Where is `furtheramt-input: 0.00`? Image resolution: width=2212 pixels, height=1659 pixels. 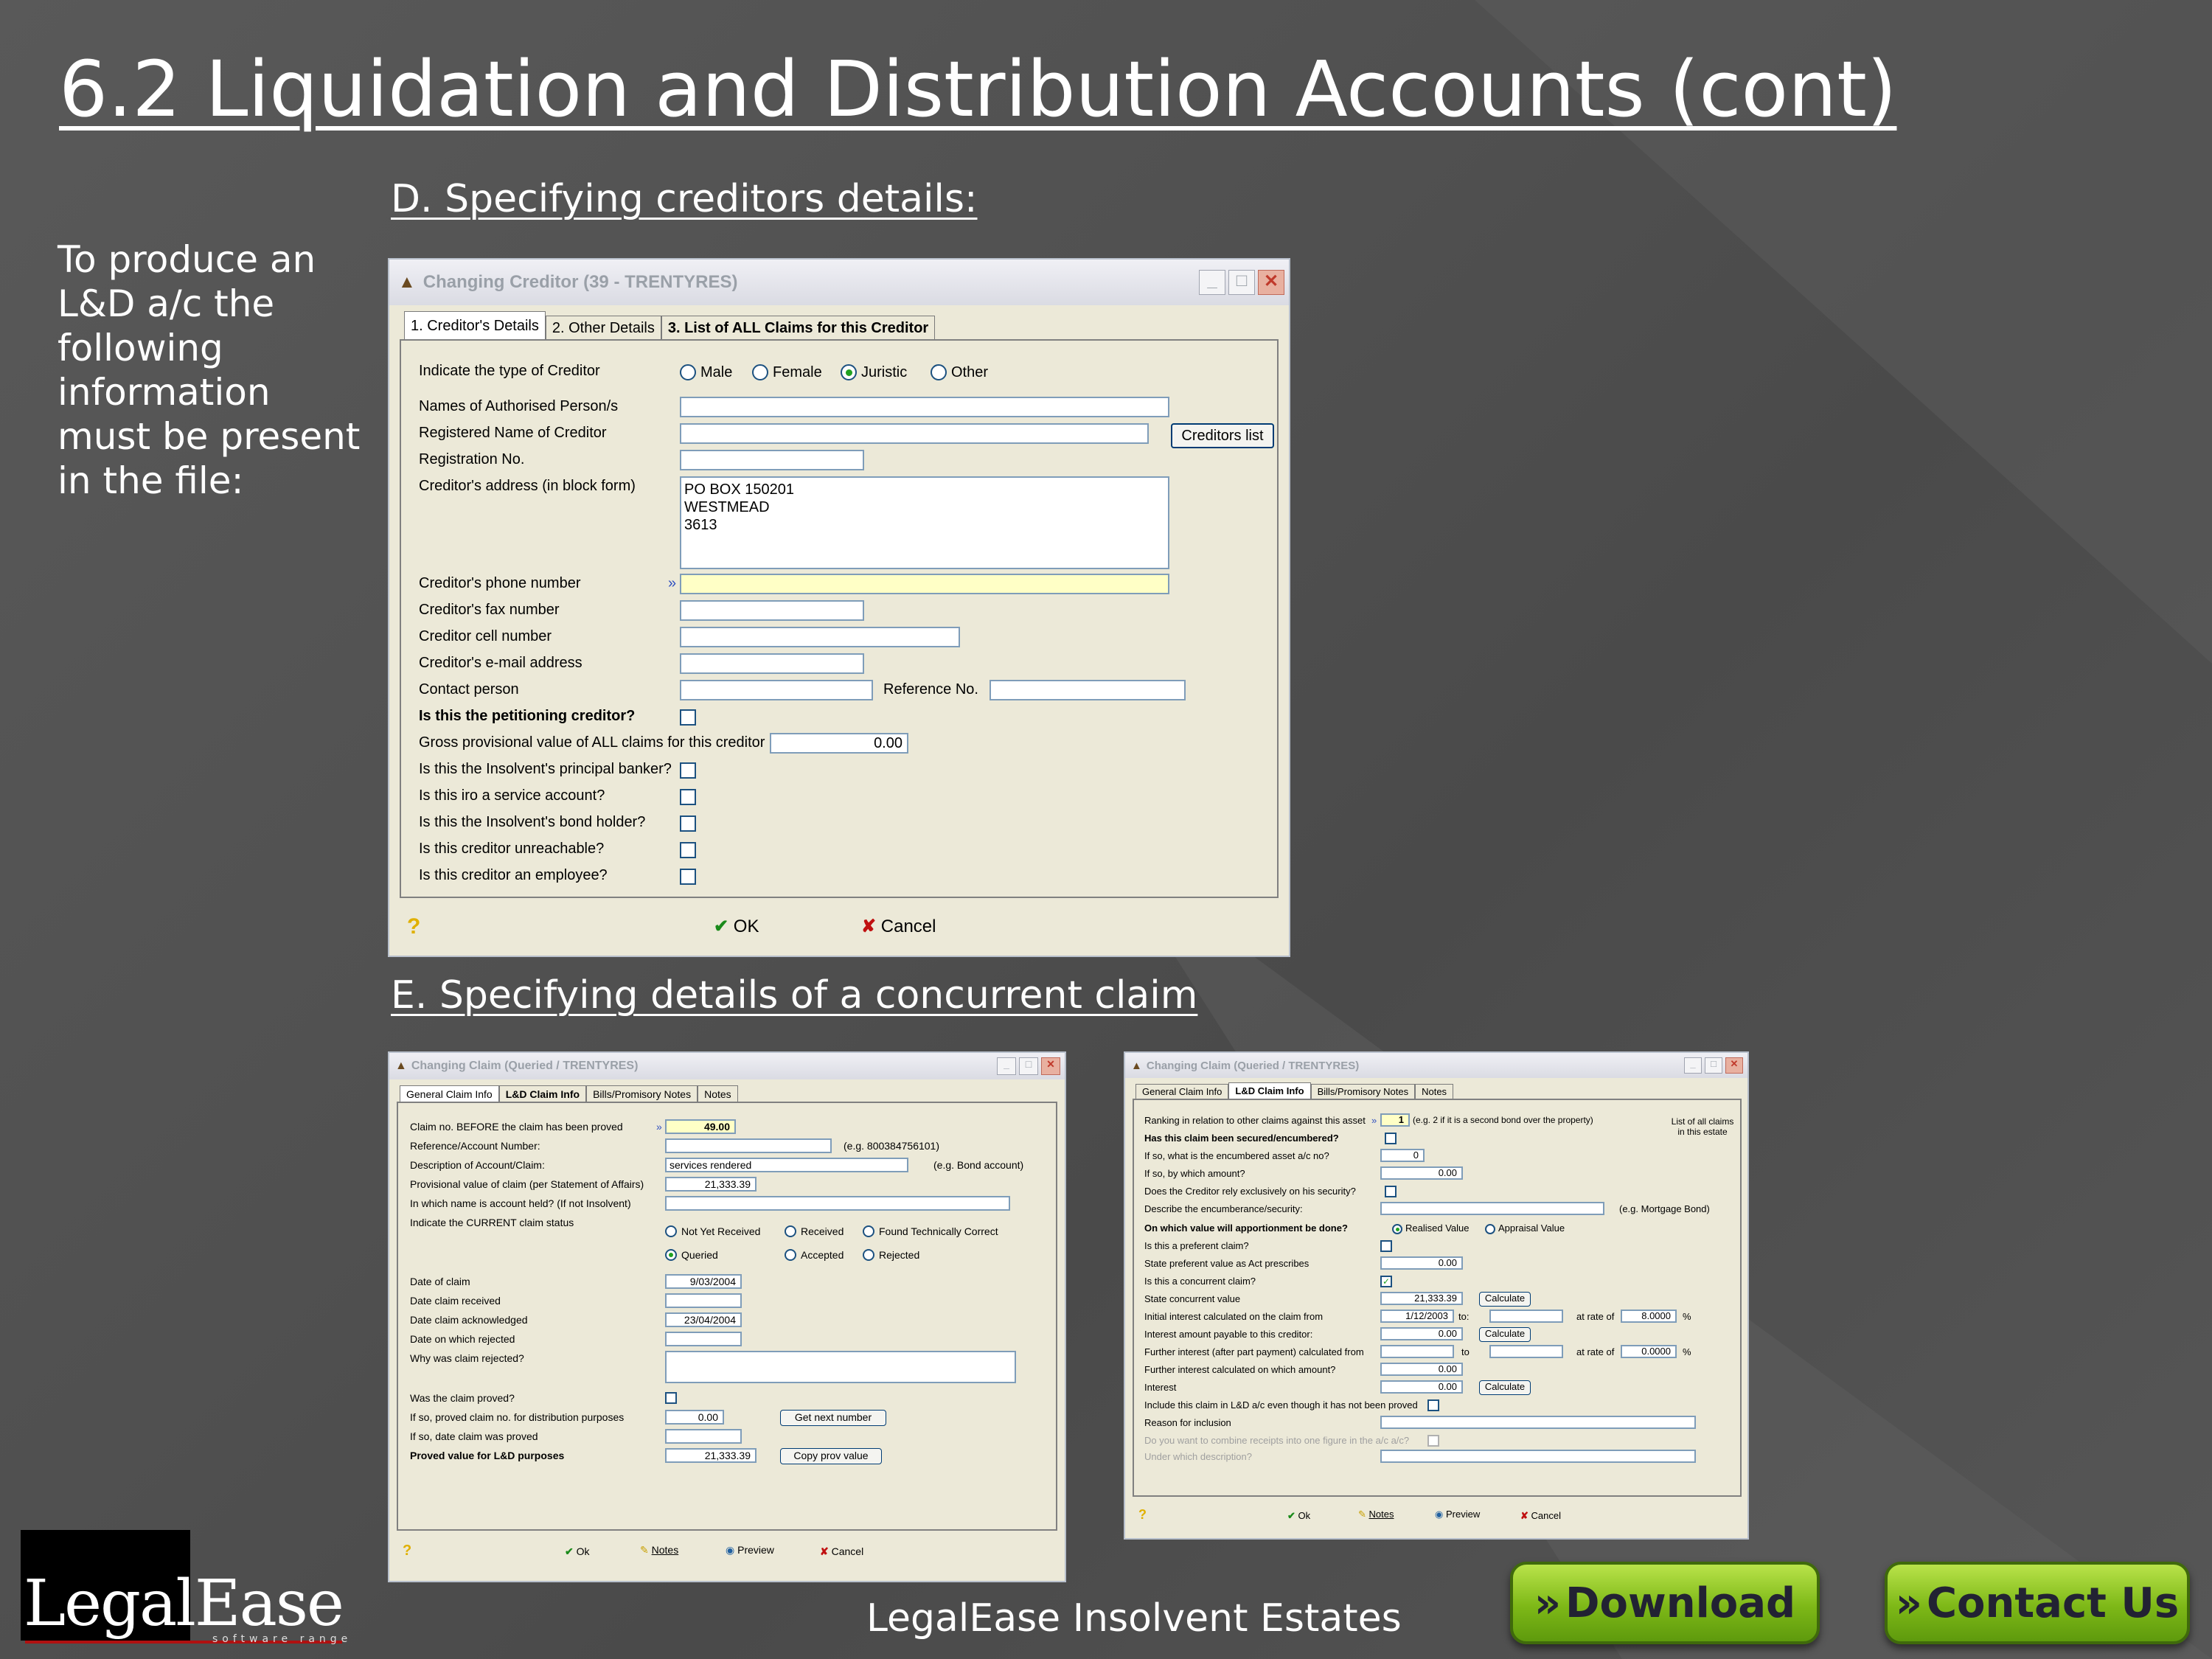 furtheramt-input: 0.00 is located at coordinates (1421, 1369).